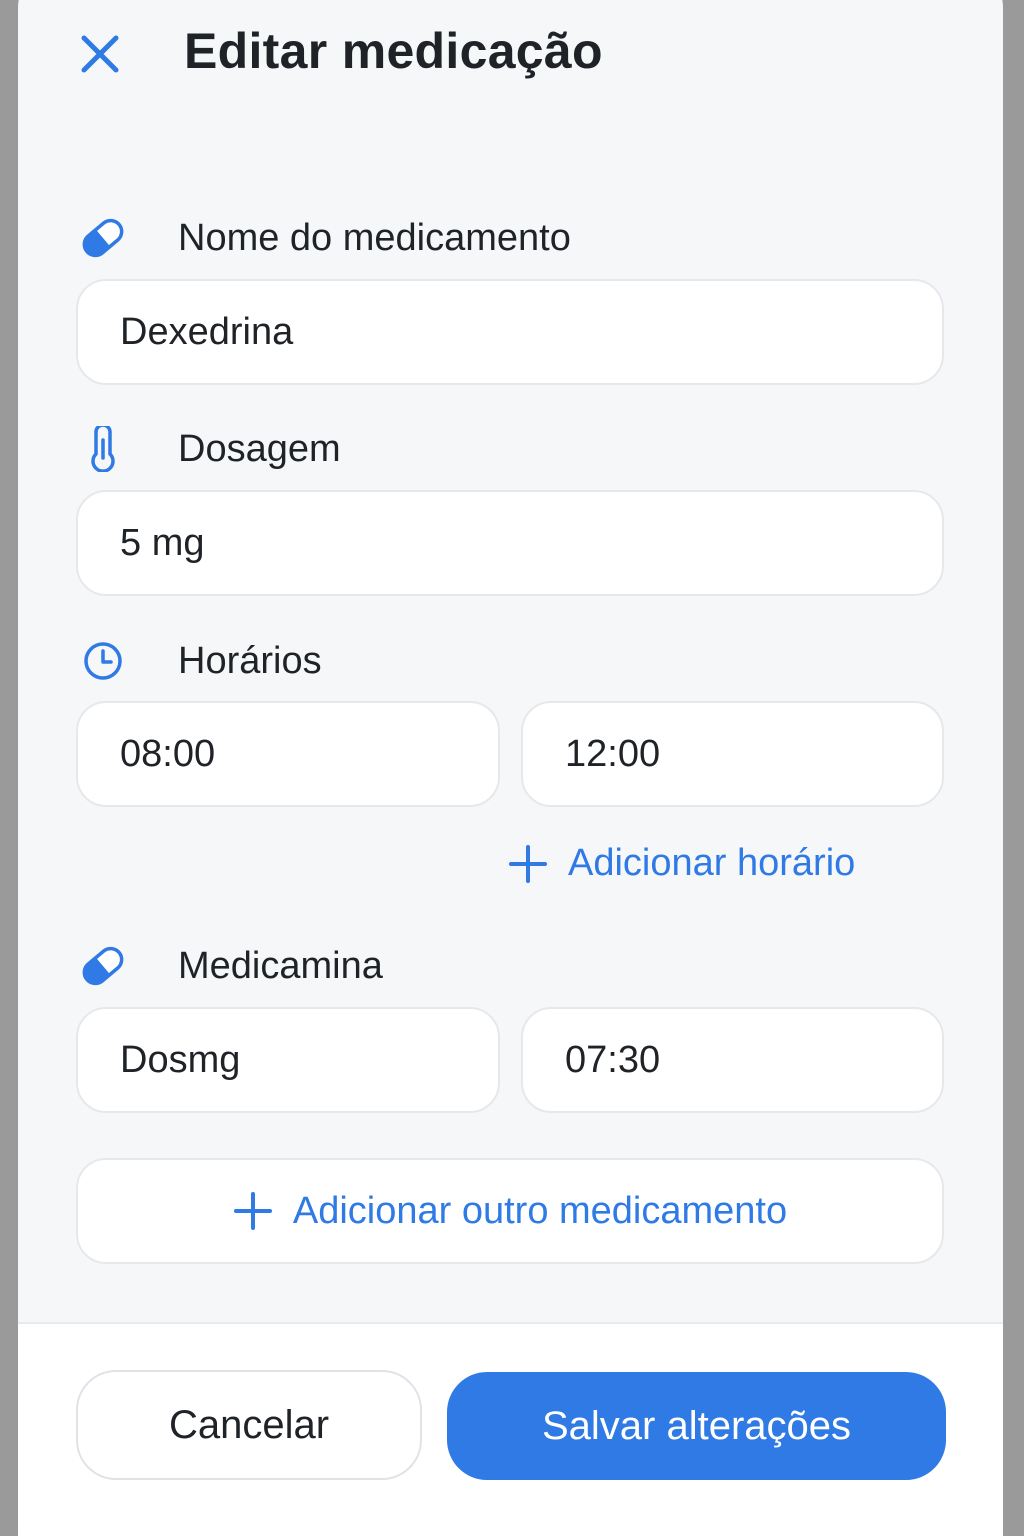 The image size is (1024, 1536). Describe the element at coordinates (613, 1059) in the screenshot. I see `second-medication-time-value: 07:30` at that location.